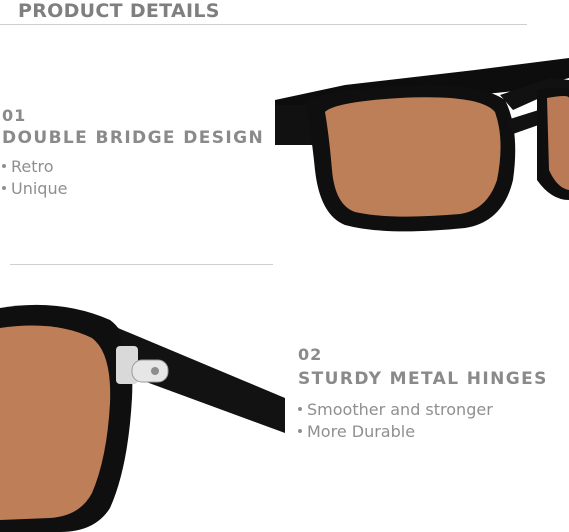  Describe the element at coordinates (133, 138) in the screenshot. I see `feature-title: DOUBLE BRIDGE DESIGN` at that location.